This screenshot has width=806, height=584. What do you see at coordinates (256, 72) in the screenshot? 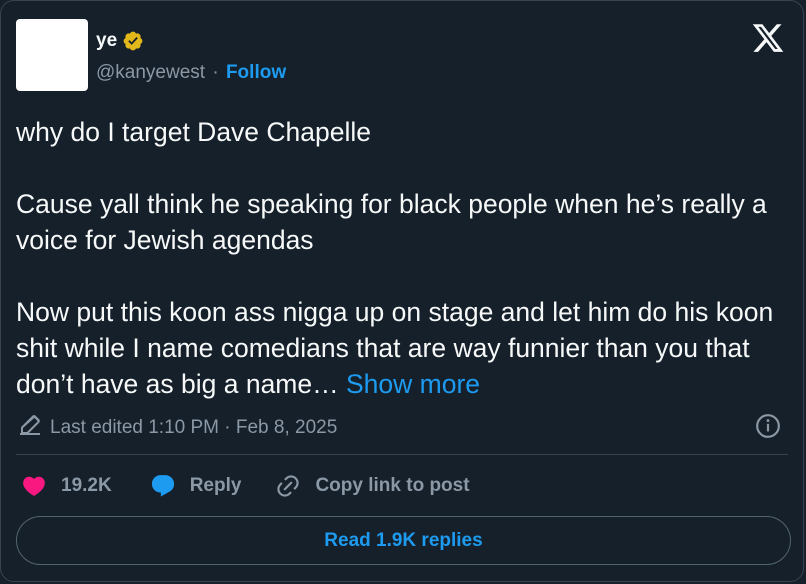
I see `follow-button: Follow` at bounding box center [256, 72].